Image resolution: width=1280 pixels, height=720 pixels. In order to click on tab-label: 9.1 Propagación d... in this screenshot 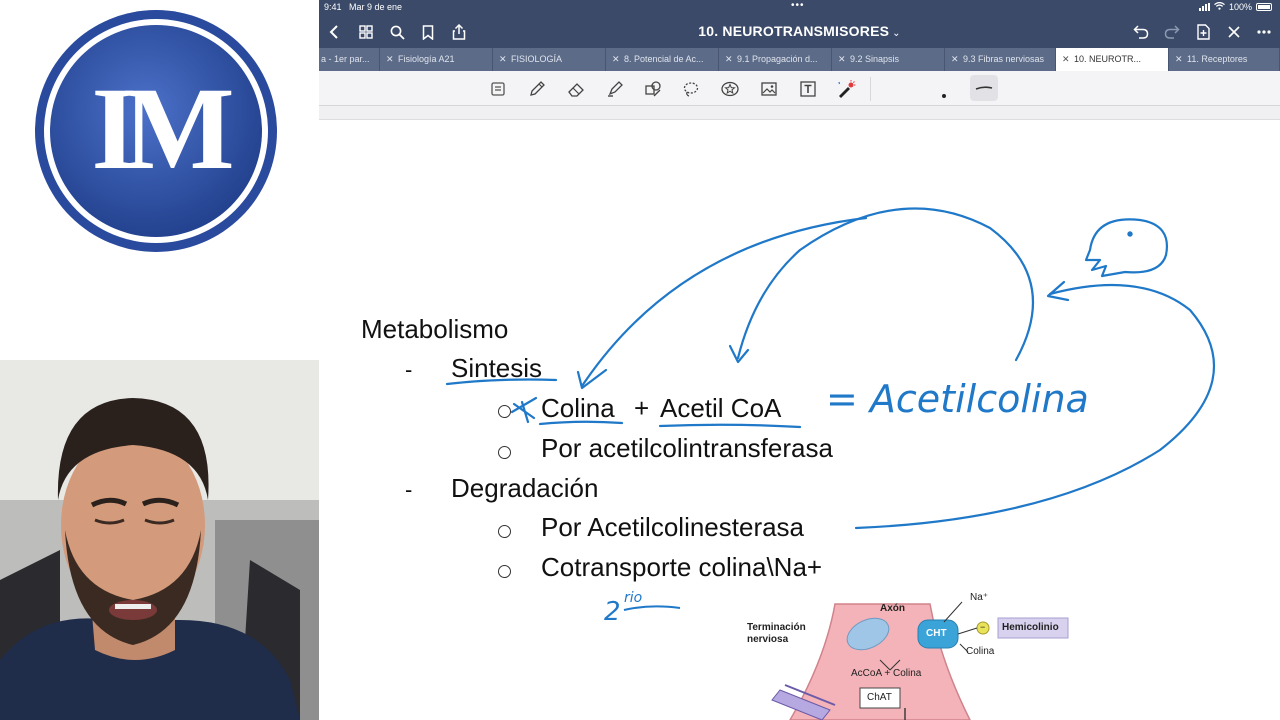, I will do `click(777, 59)`.